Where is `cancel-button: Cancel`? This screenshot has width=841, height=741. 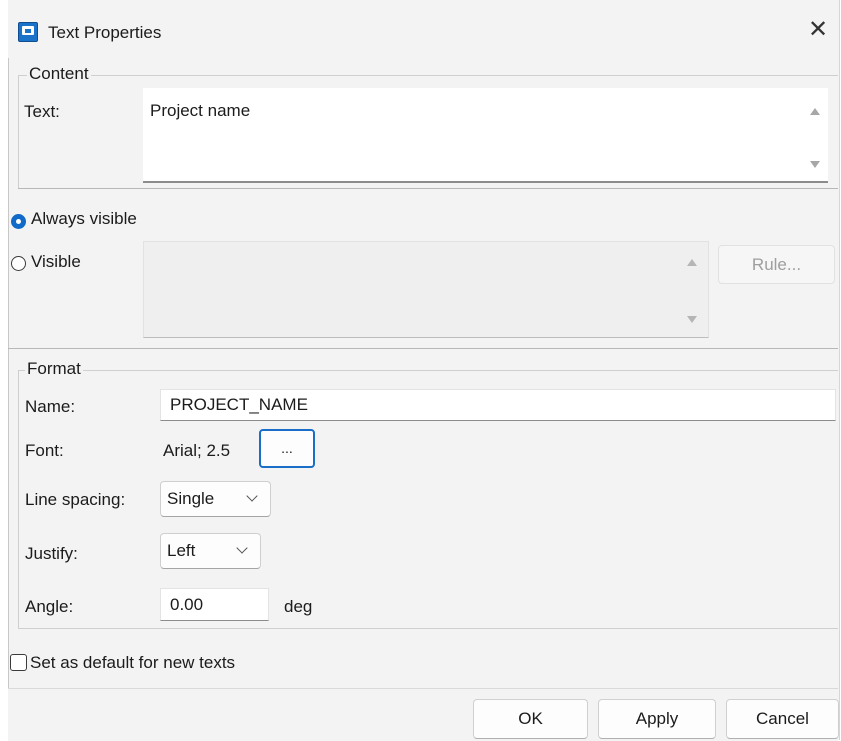
cancel-button: Cancel is located at coordinates (782, 719).